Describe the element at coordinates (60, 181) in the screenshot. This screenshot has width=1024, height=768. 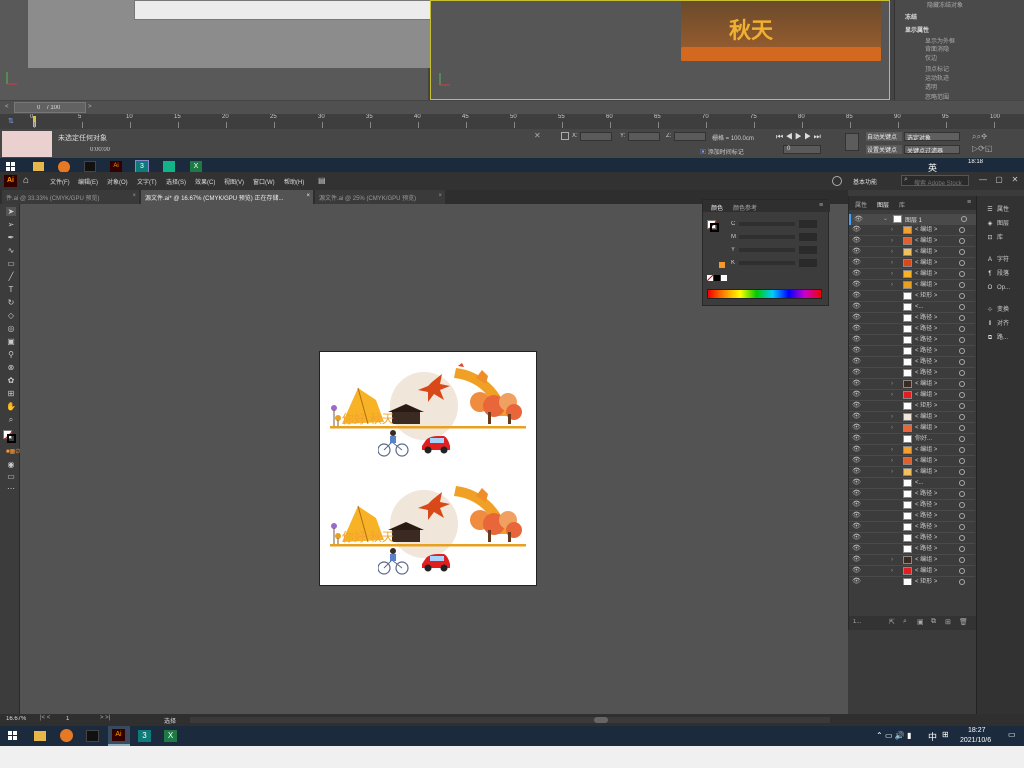
I see `menu-file: 文件(F)` at that location.